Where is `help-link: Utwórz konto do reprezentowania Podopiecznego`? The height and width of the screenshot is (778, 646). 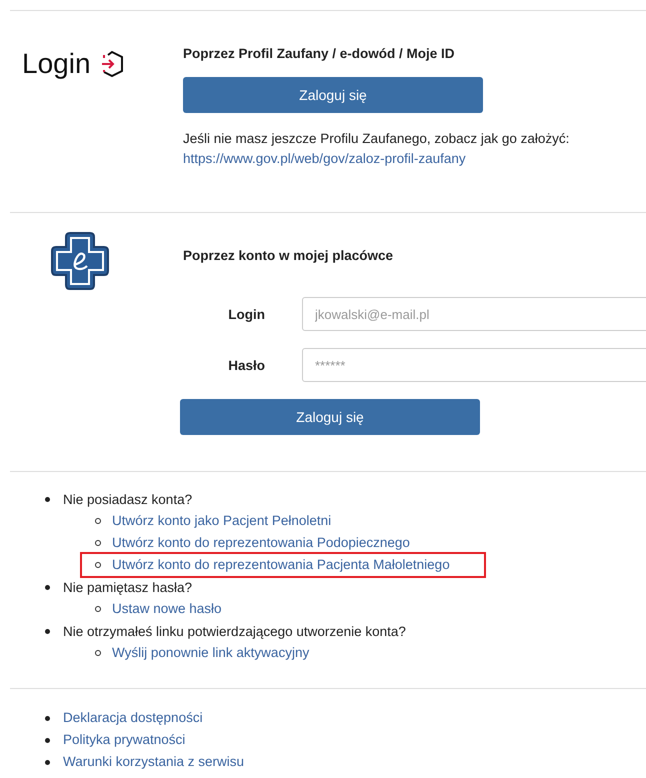
help-link: Utwórz konto do reprezentowania Podopiecznego is located at coordinates (261, 543).